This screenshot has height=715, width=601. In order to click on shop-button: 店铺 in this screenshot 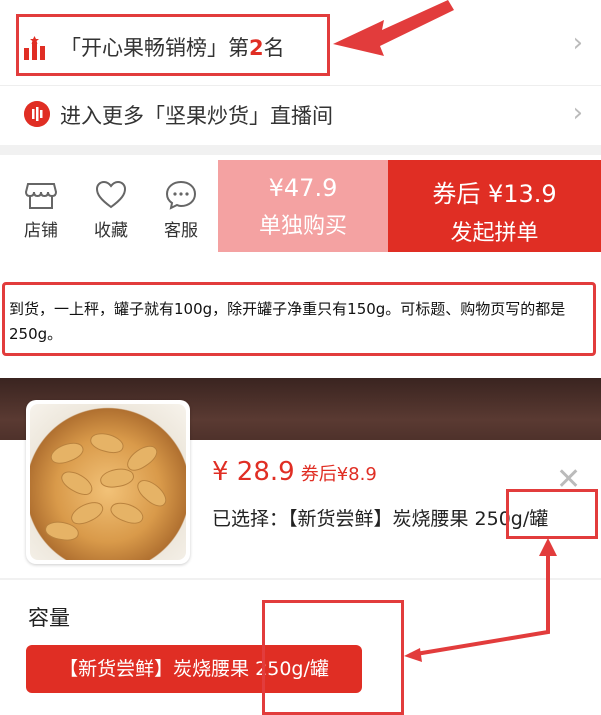, I will do `click(41, 210)`.